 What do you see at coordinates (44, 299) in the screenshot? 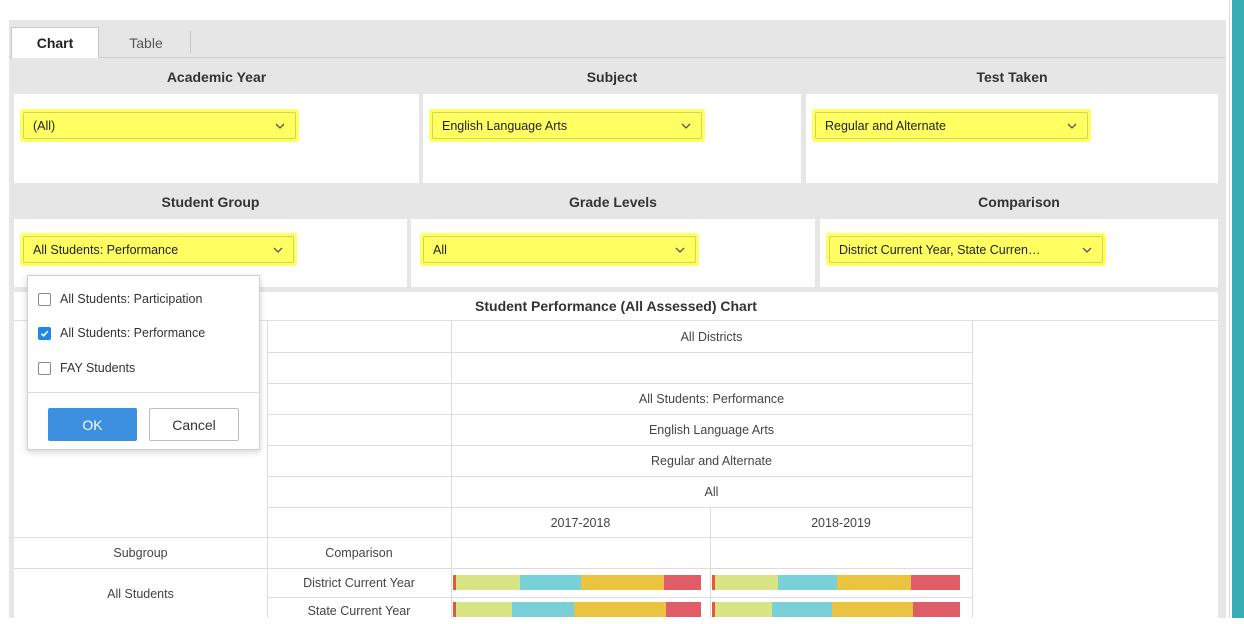
I see `checkbox-participation` at bounding box center [44, 299].